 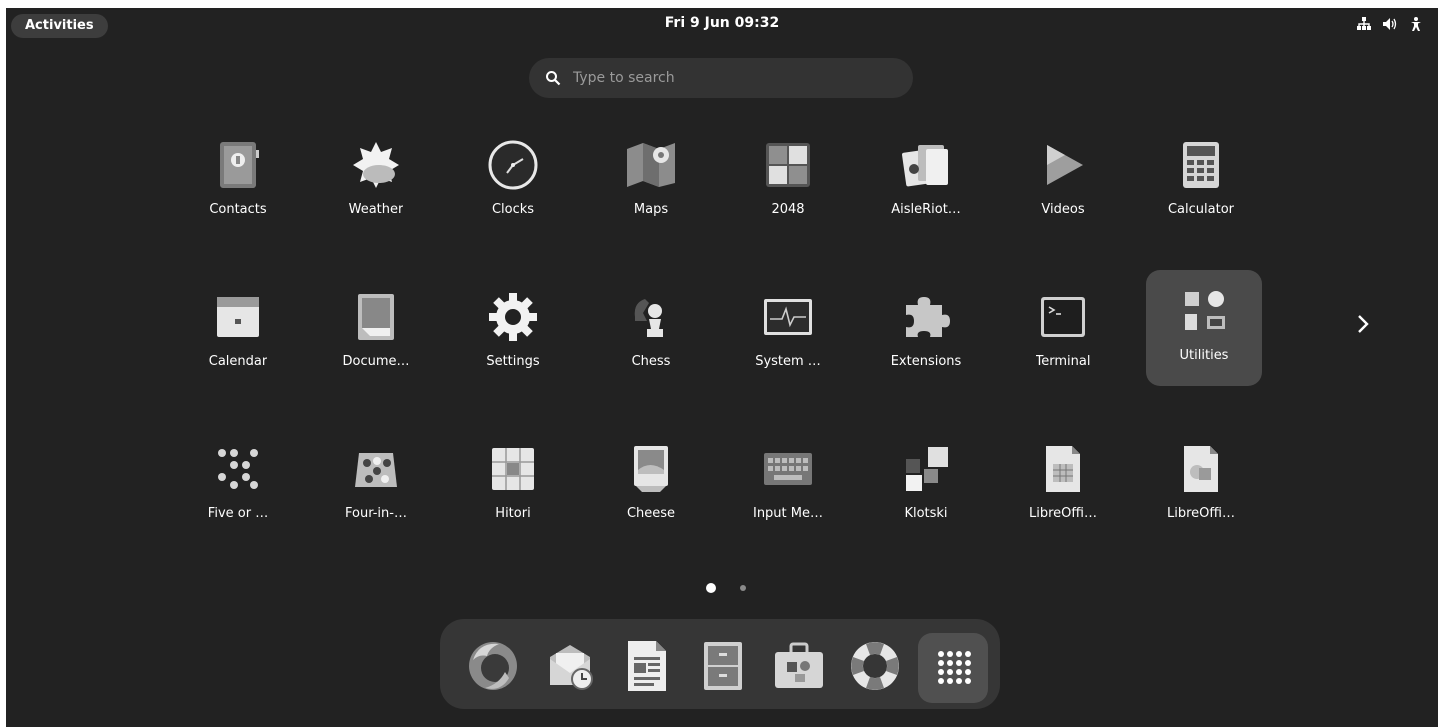 I want to click on chevron-right-icon, so click(x=1363, y=326).